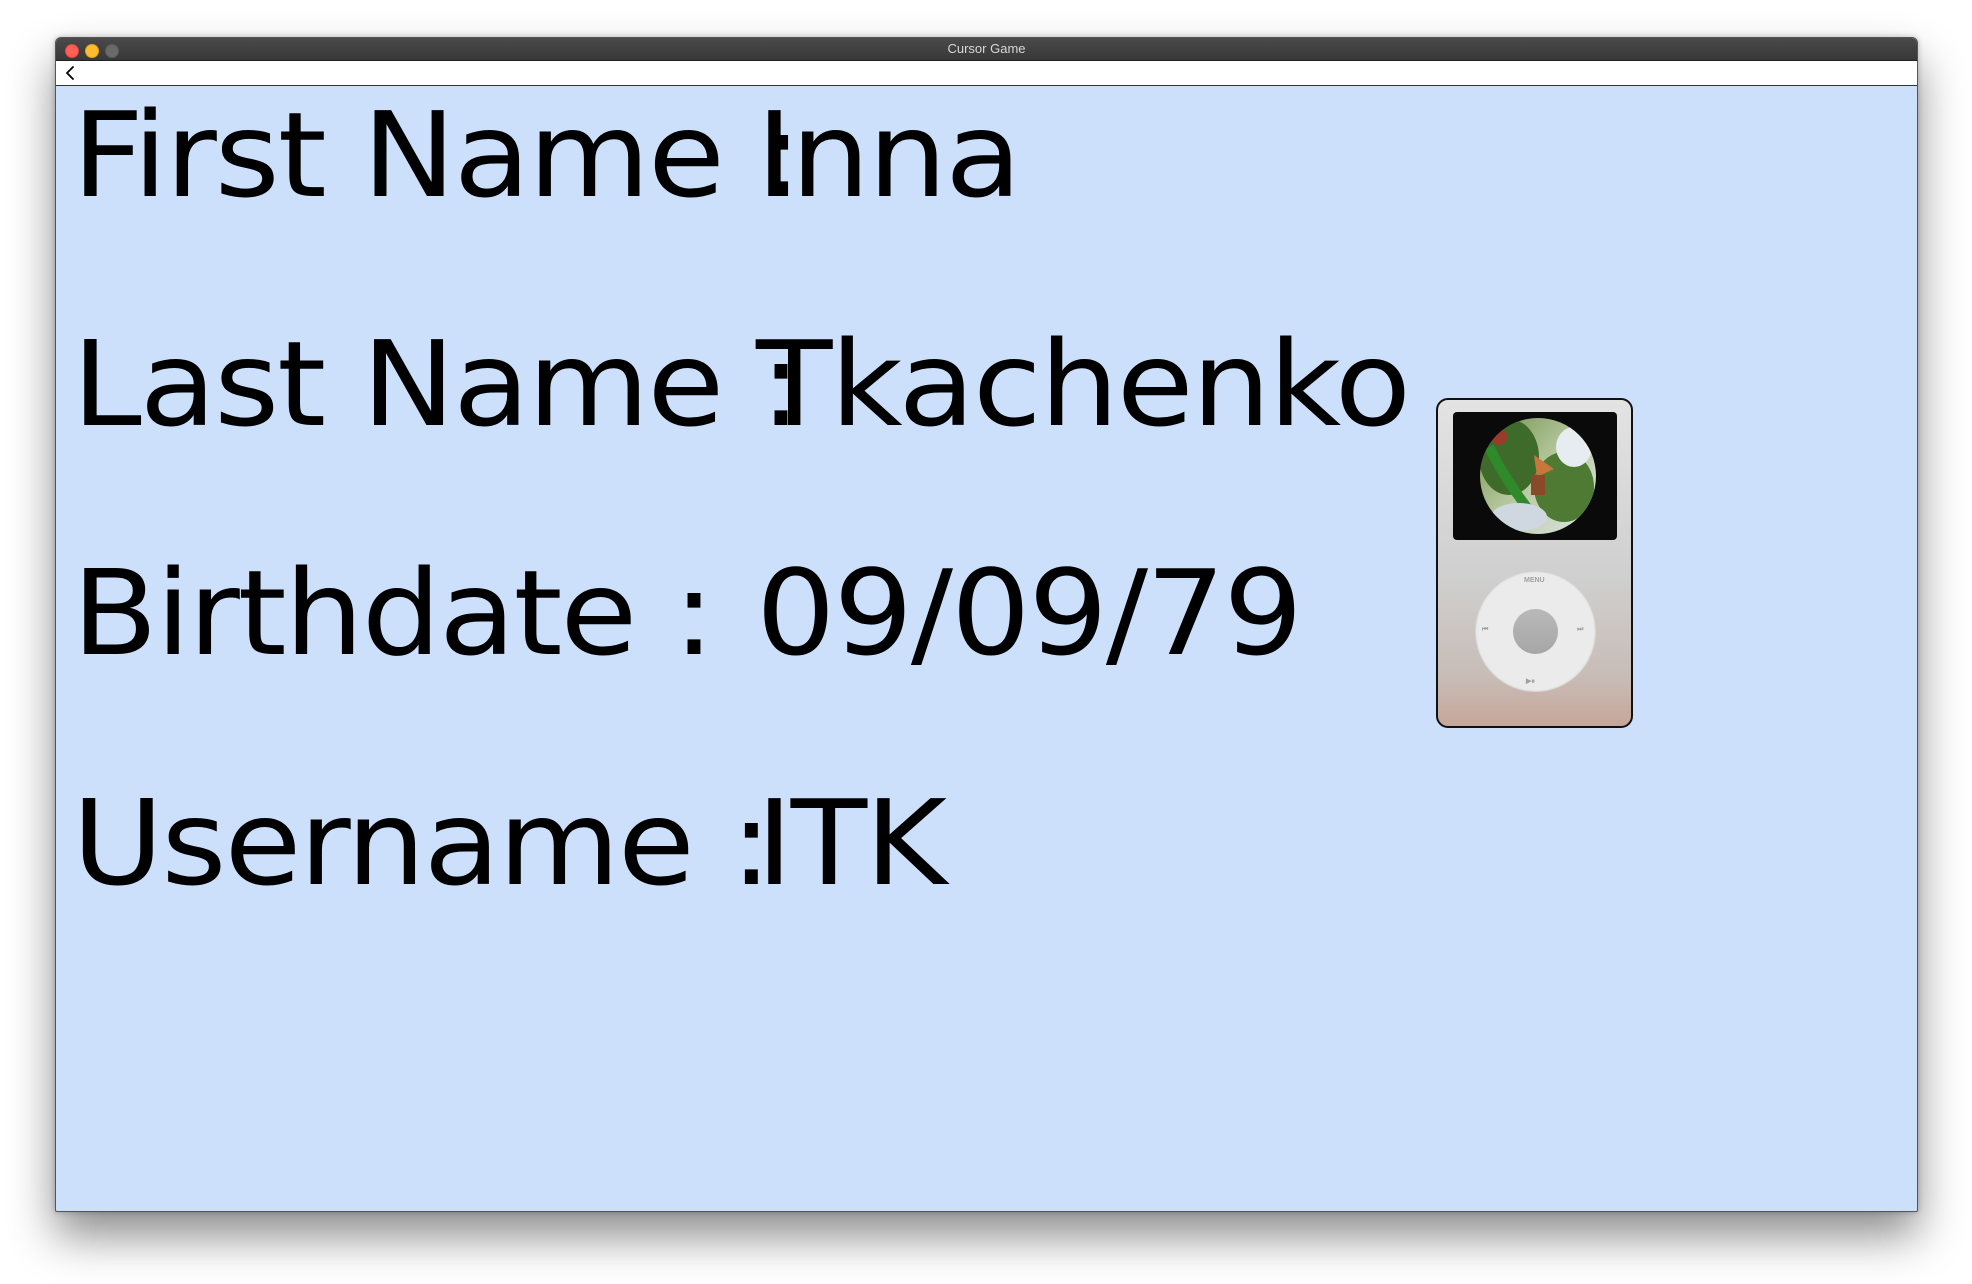  I want to click on next-track-icon: ⏭, so click(1580, 629).